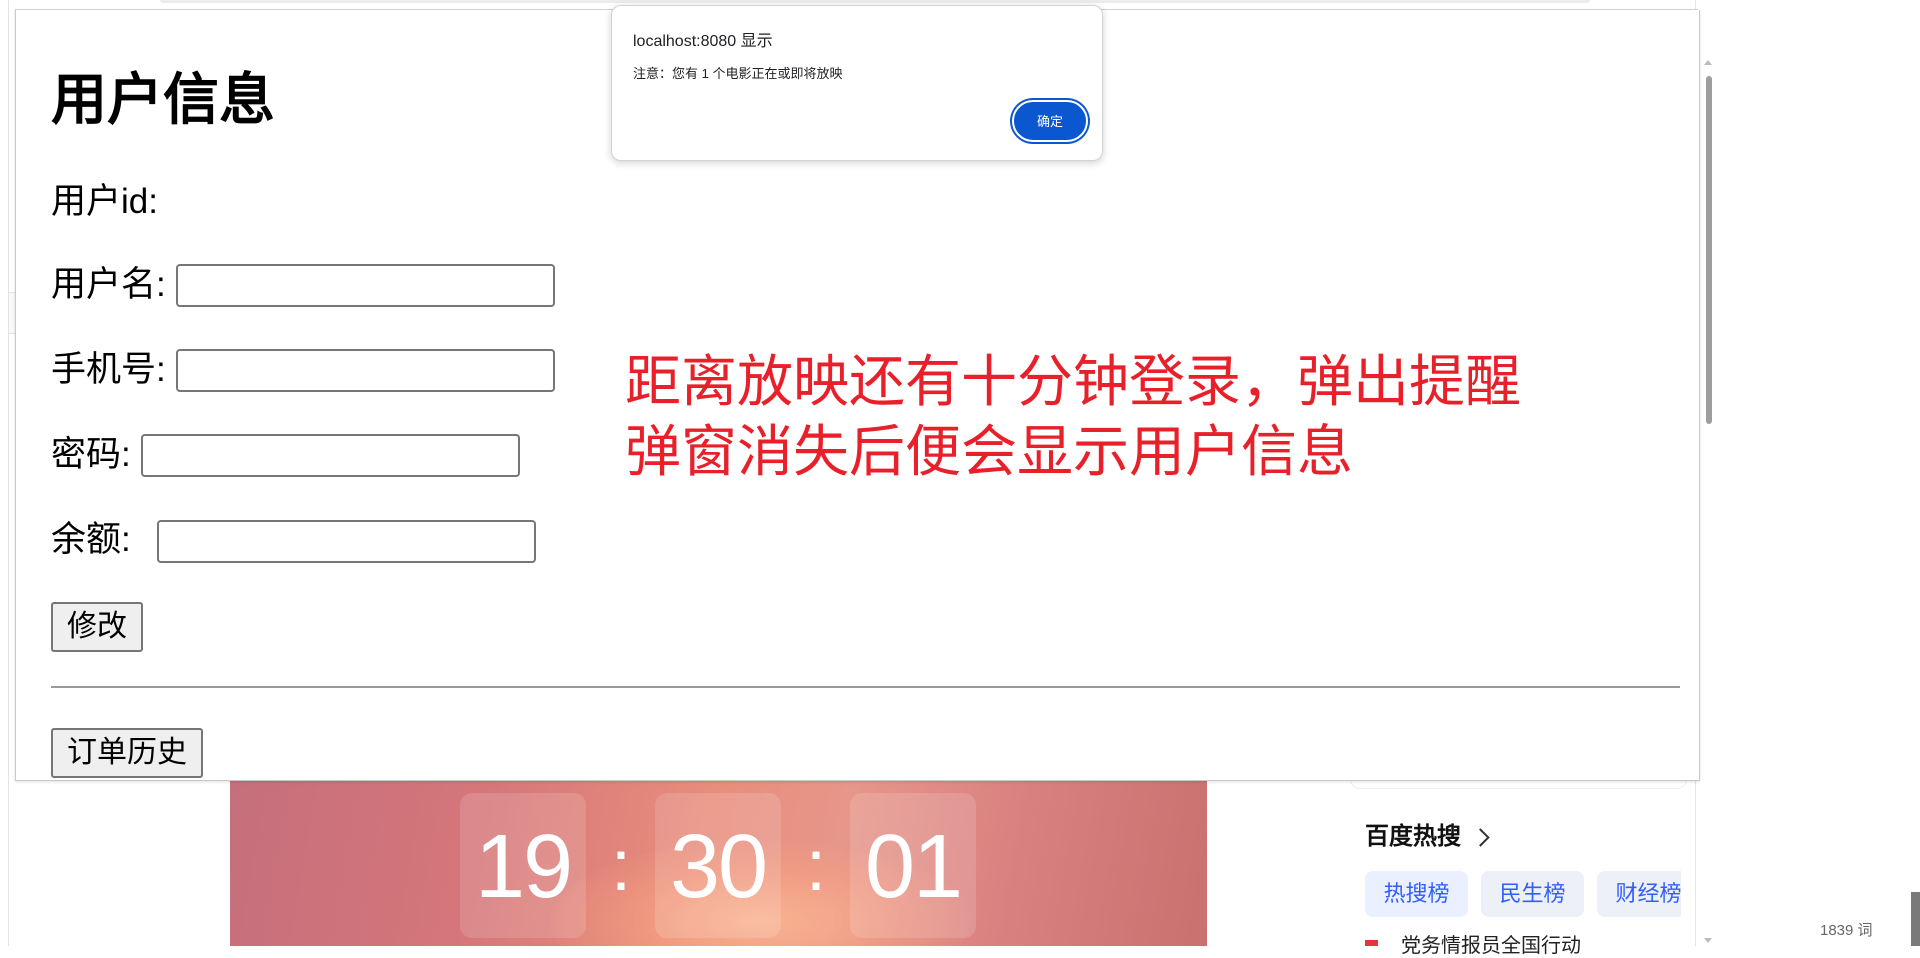  I want to click on tab-livelihood: 民生榜, so click(1532, 894).